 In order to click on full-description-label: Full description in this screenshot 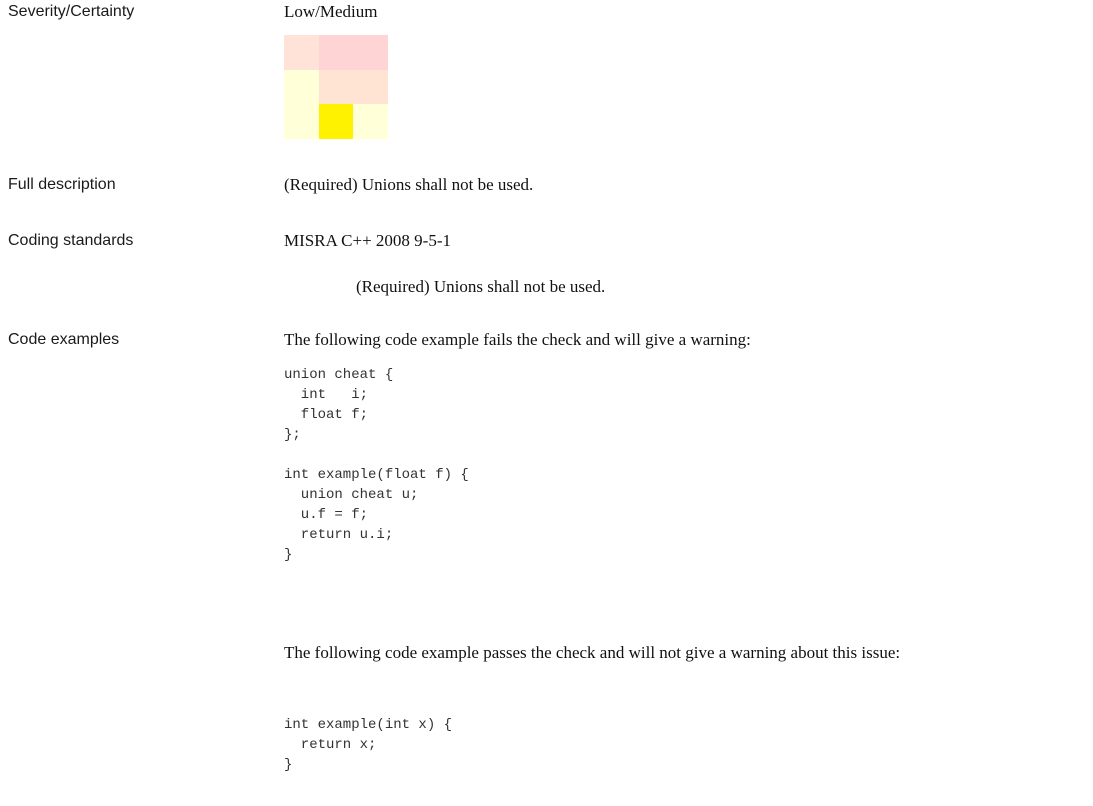, I will do `click(62, 184)`.